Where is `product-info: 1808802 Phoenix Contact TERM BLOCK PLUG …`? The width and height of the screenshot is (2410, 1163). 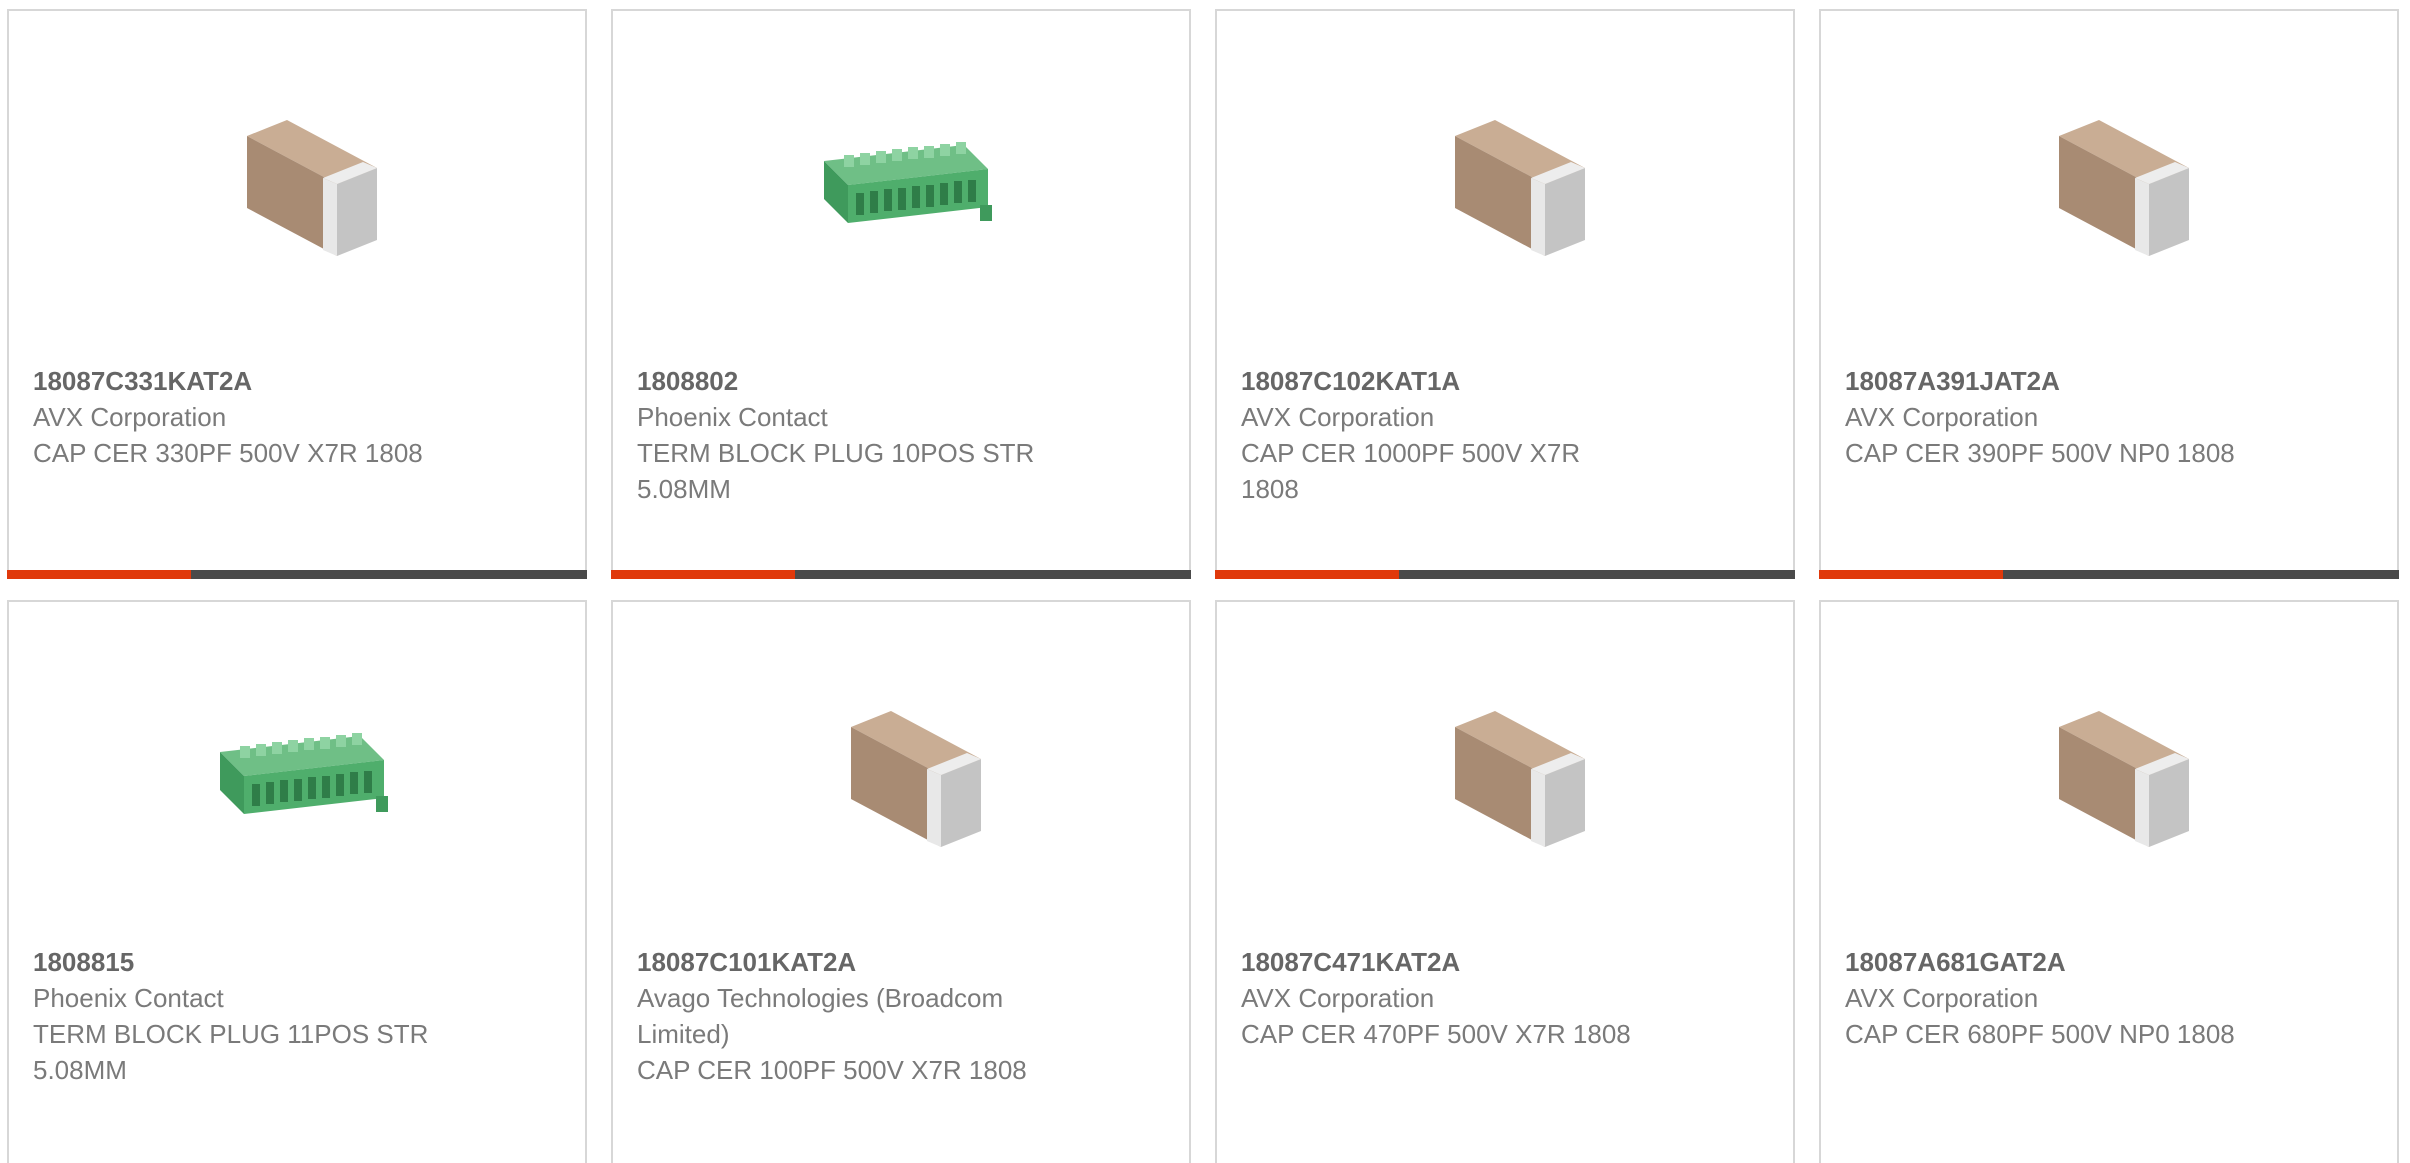 product-info: 1808802 Phoenix Contact TERM BLOCK PLUG … is located at coordinates (872, 435).